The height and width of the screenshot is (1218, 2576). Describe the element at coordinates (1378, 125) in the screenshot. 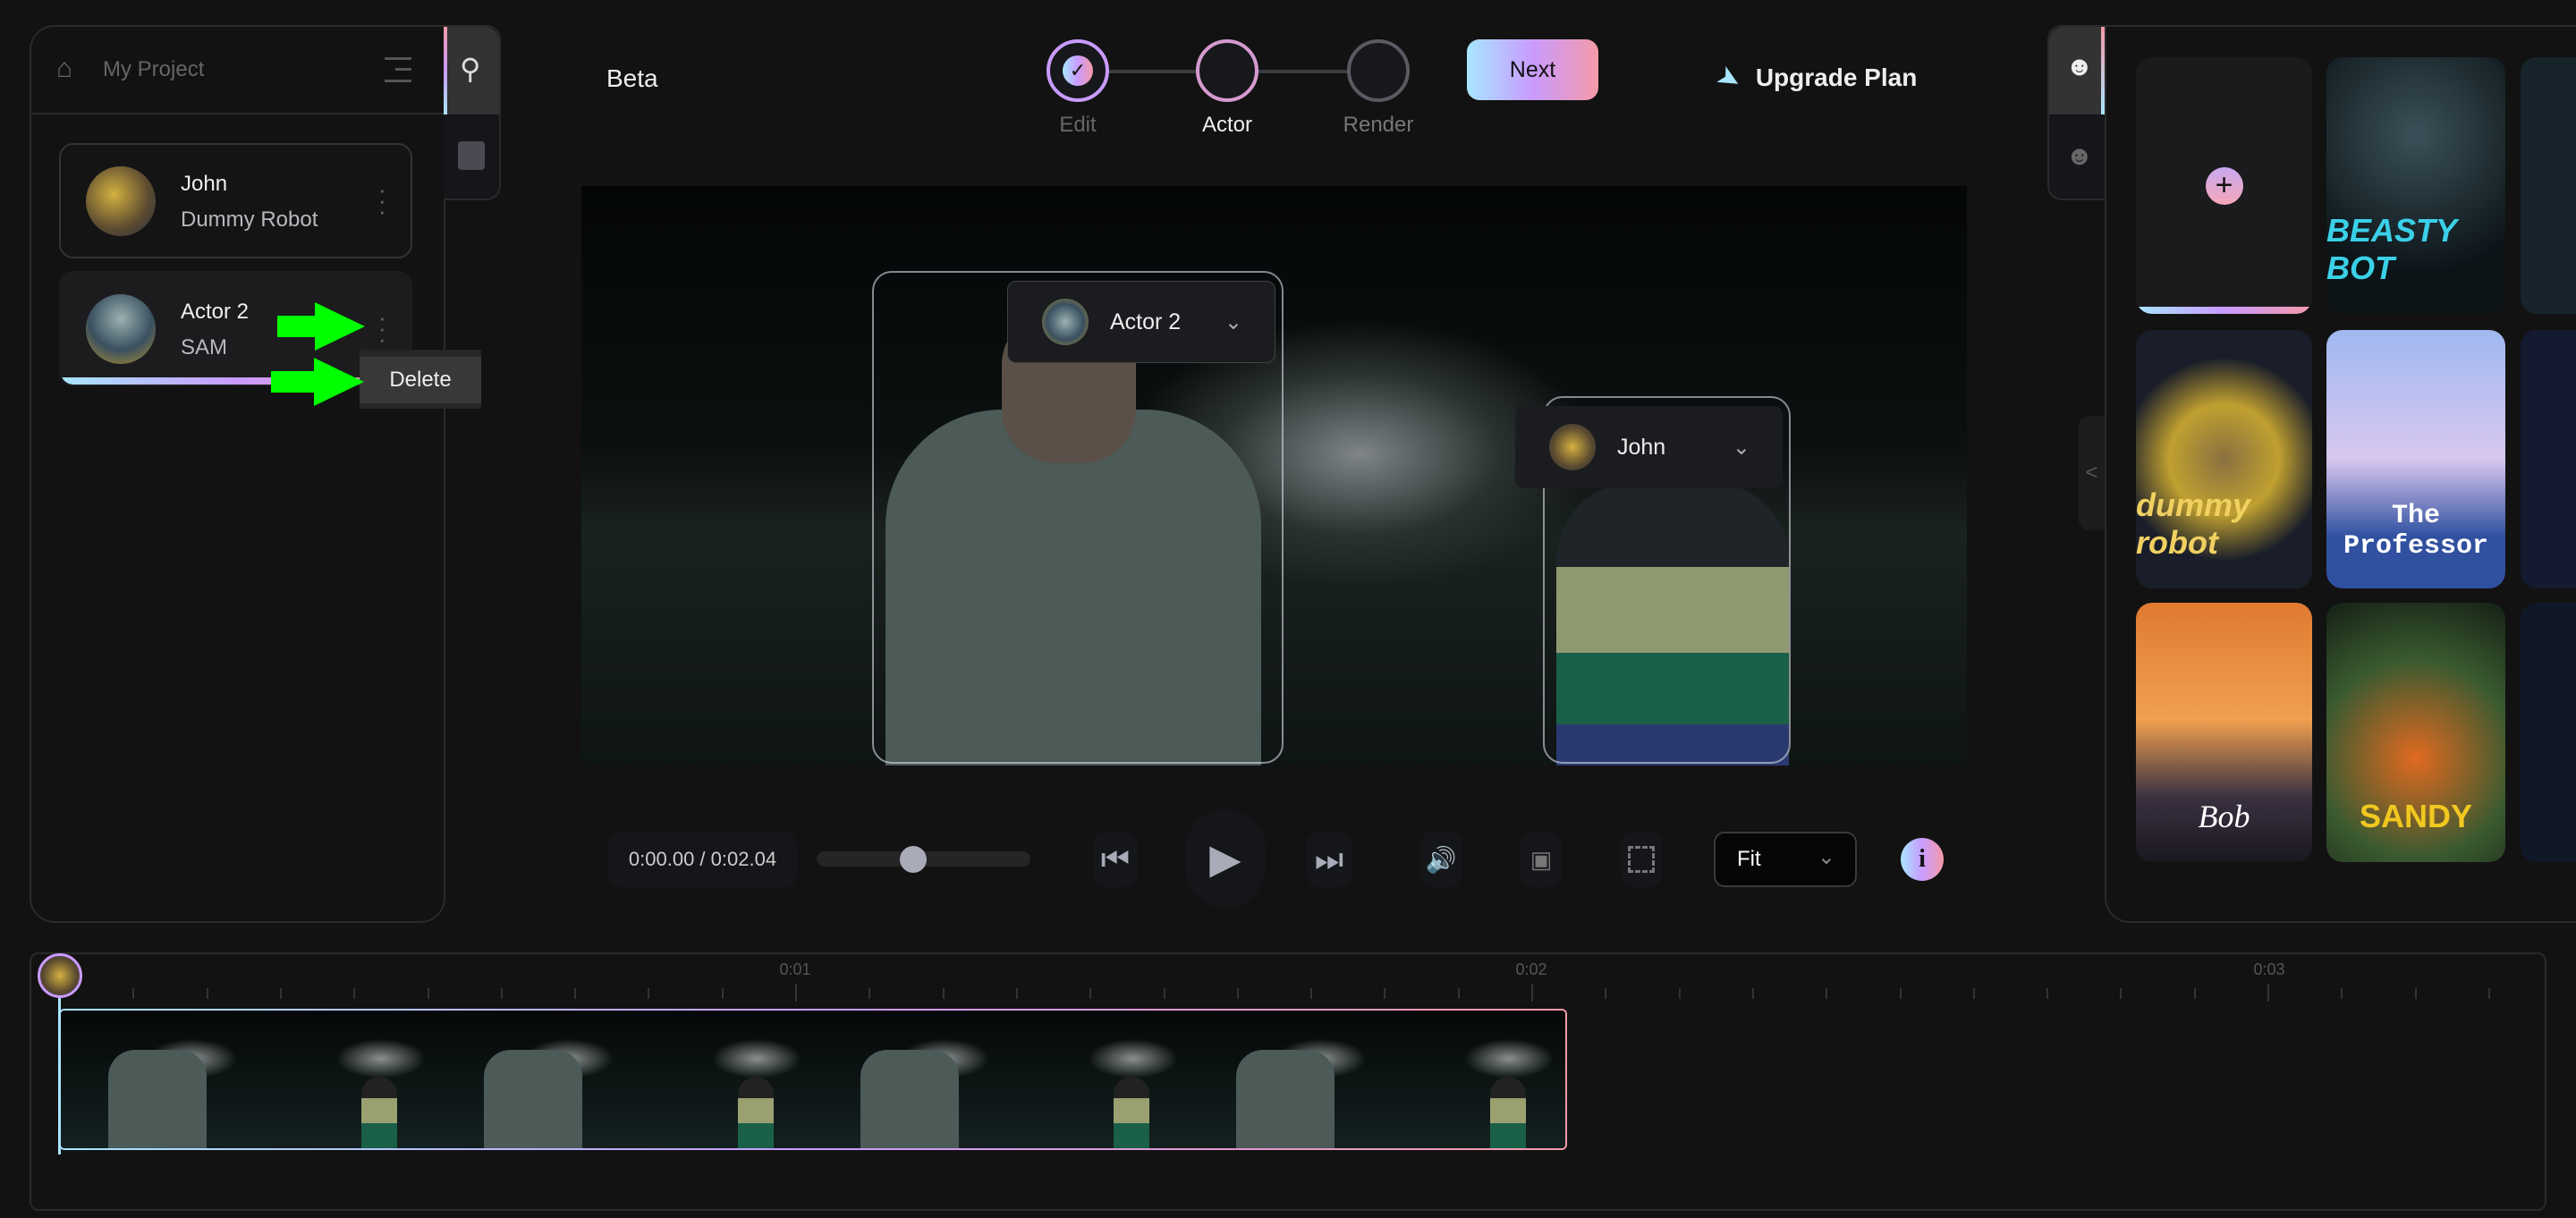

I see `step-label: Render` at that location.